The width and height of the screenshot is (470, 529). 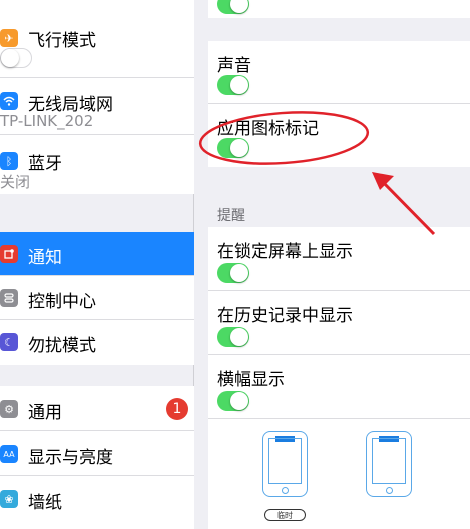 I want to click on bluetooth-icon: ᛒ, so click(x=9, y=161).